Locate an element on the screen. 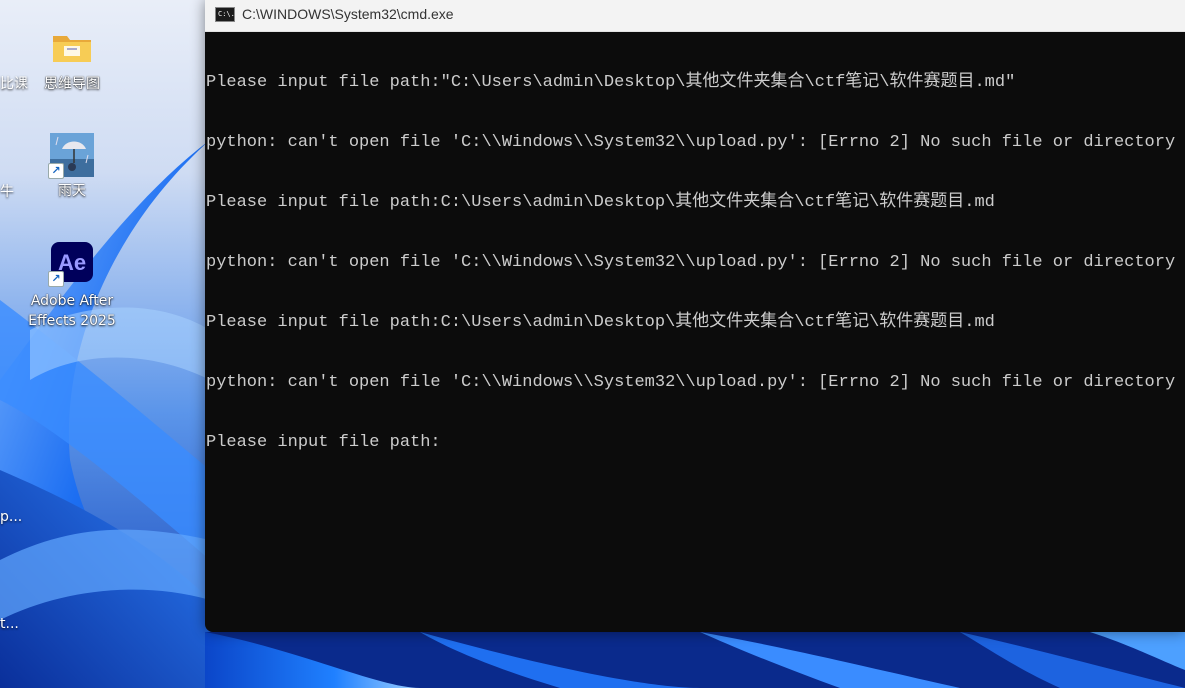 This screenshot has height=688, width=1185. cmd-app-icon: C:\. is located at coordinates (225, 14).